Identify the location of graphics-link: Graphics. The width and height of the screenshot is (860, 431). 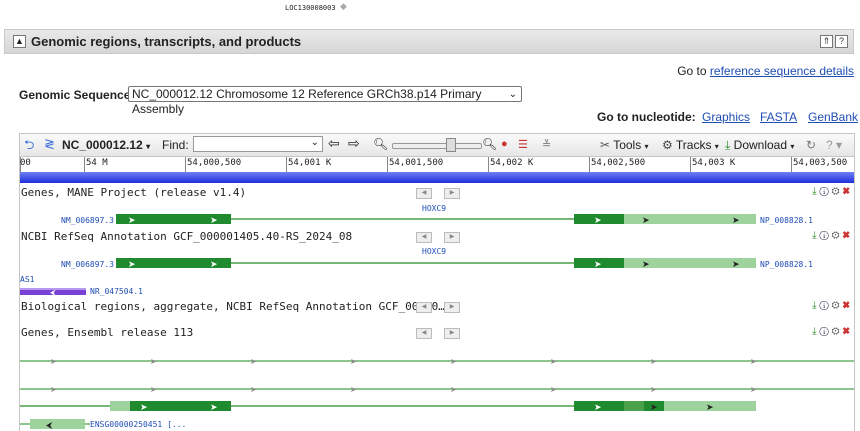
(726, 117).